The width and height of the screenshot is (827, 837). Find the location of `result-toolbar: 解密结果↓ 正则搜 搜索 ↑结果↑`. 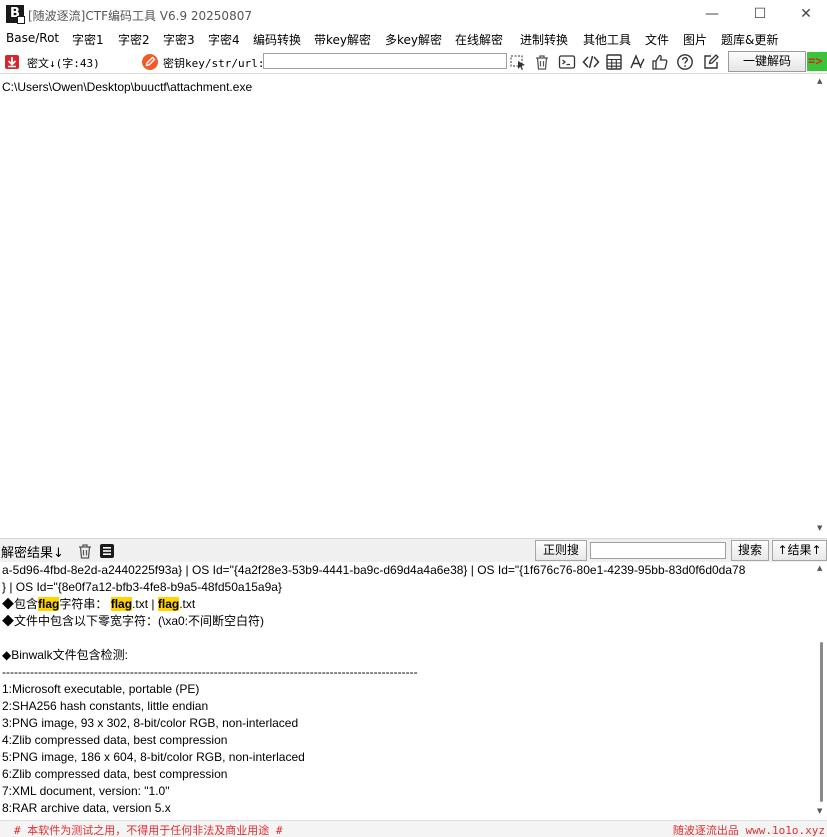

result-toolbar: 解密结果↓ 正则搜 搜索 ↑结果↑ is located at coordinates (413, 550).